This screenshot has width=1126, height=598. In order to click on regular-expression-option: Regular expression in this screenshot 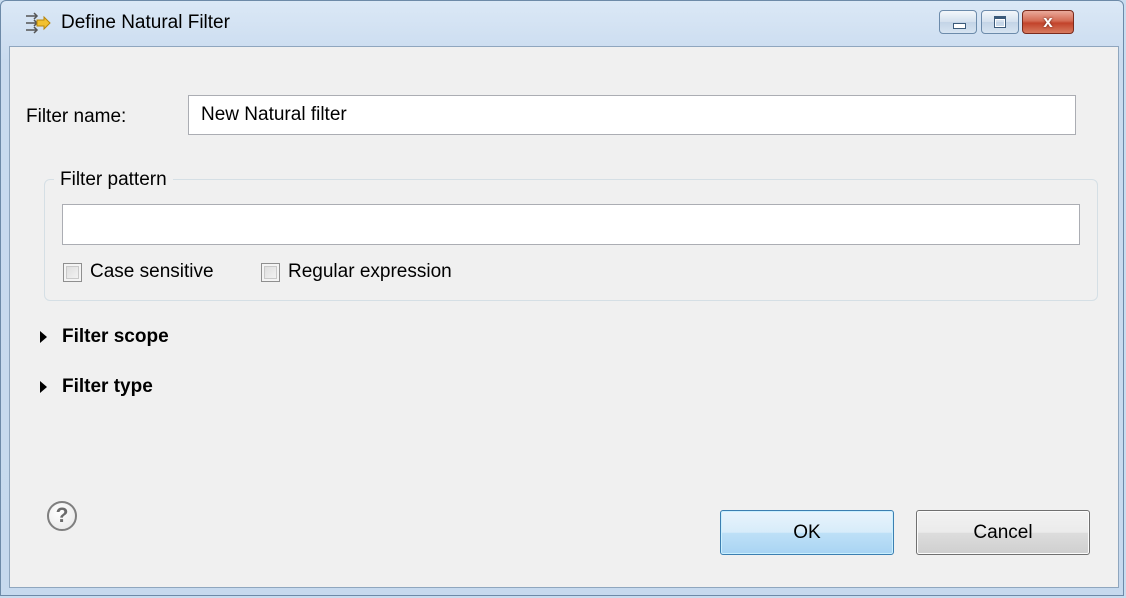, I will do `click(356, 272)`.